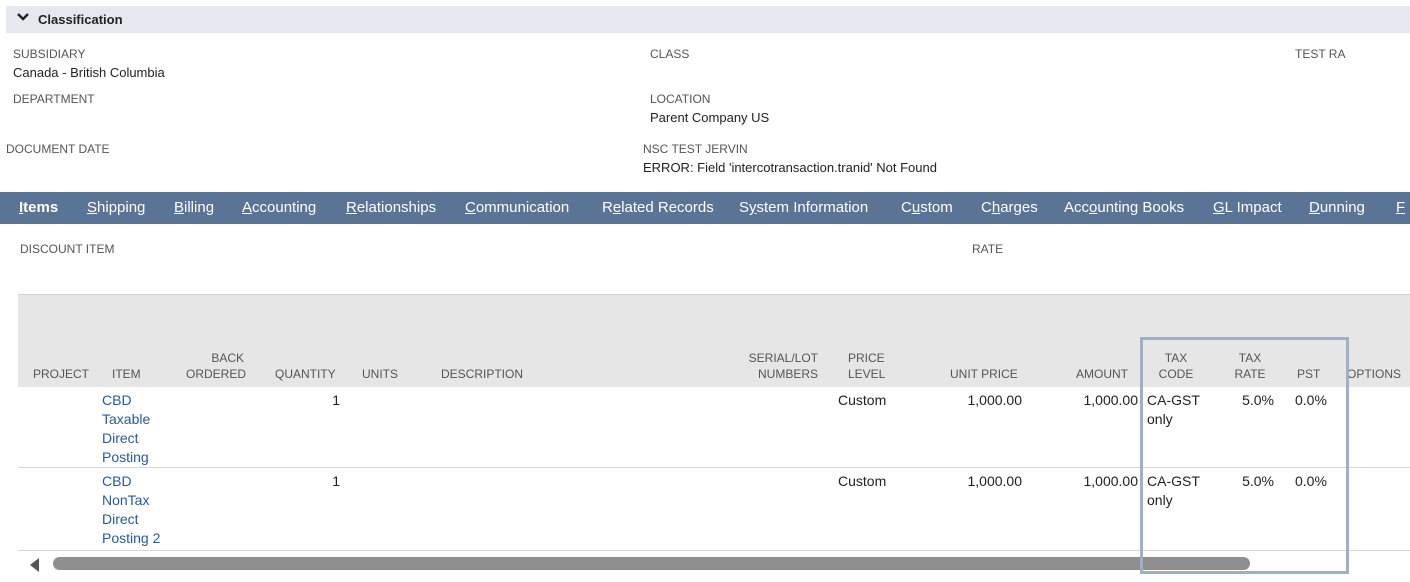  What do you see at coordinates (866, 366) in the screenshot?
I see `col-price-level: PRICE LEVEL` at bounding box center [866, 366].